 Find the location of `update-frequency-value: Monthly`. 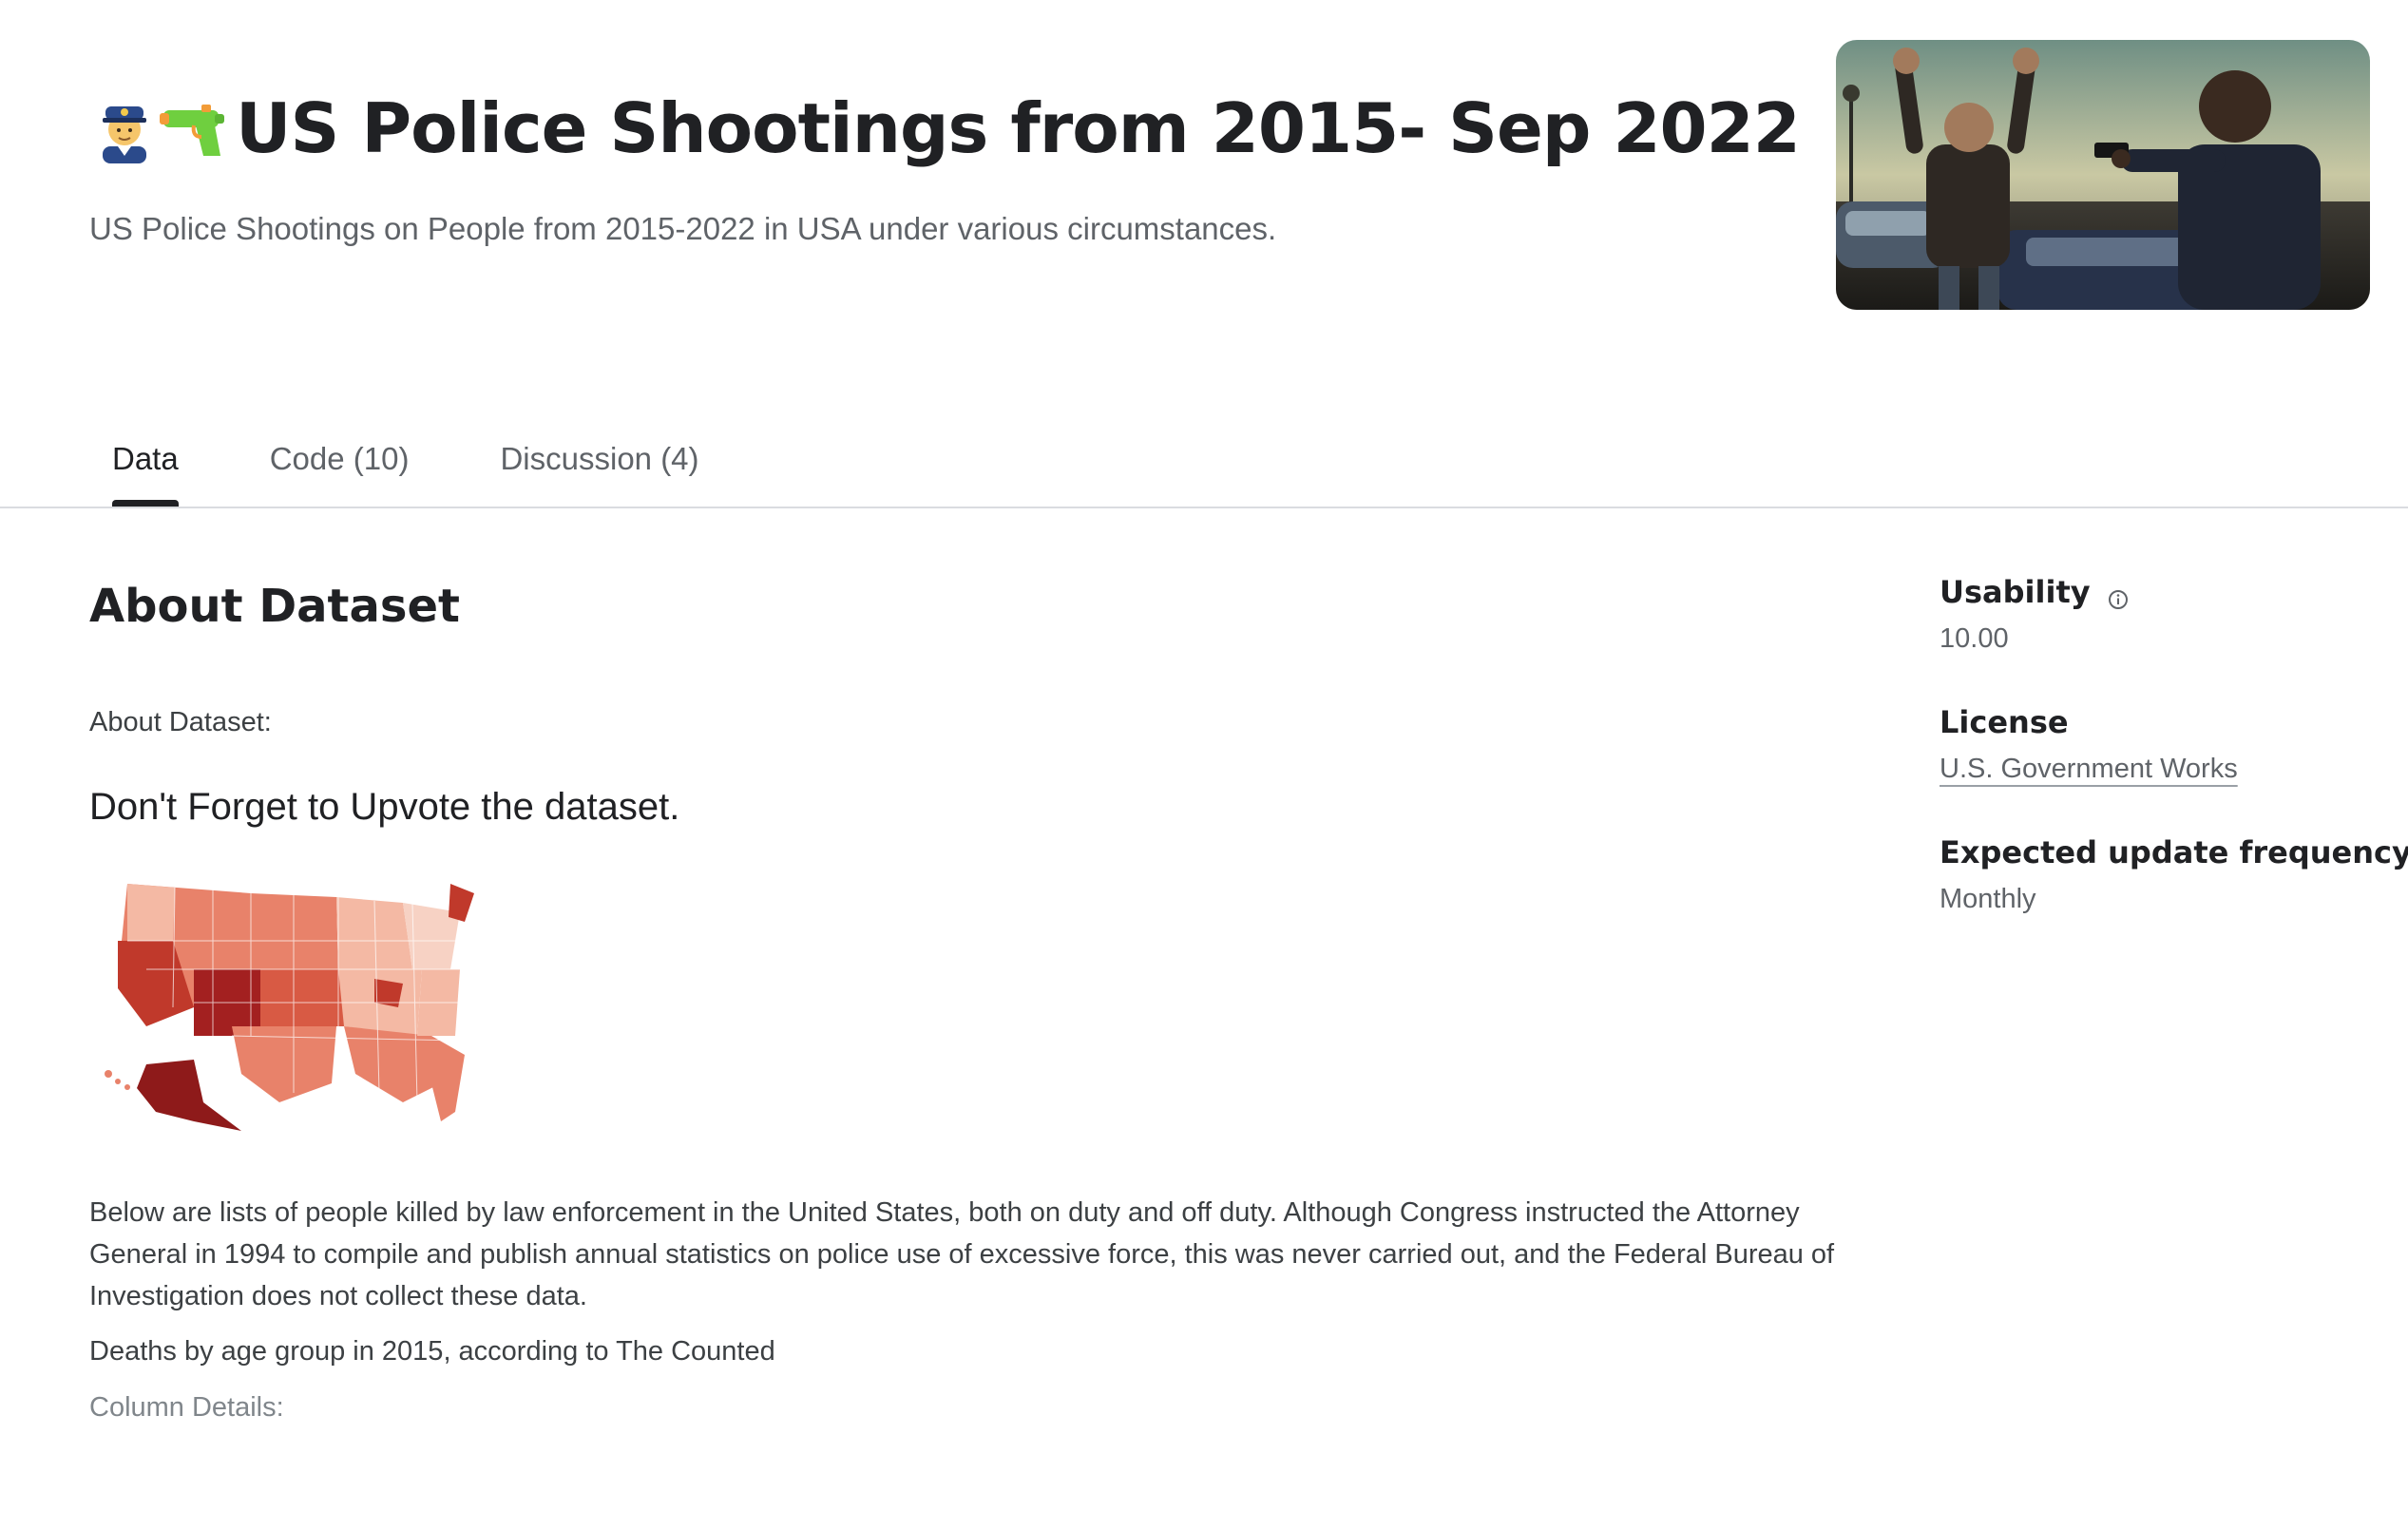

update-frequency-value: Monthly is located at coordinates (1988, 899).